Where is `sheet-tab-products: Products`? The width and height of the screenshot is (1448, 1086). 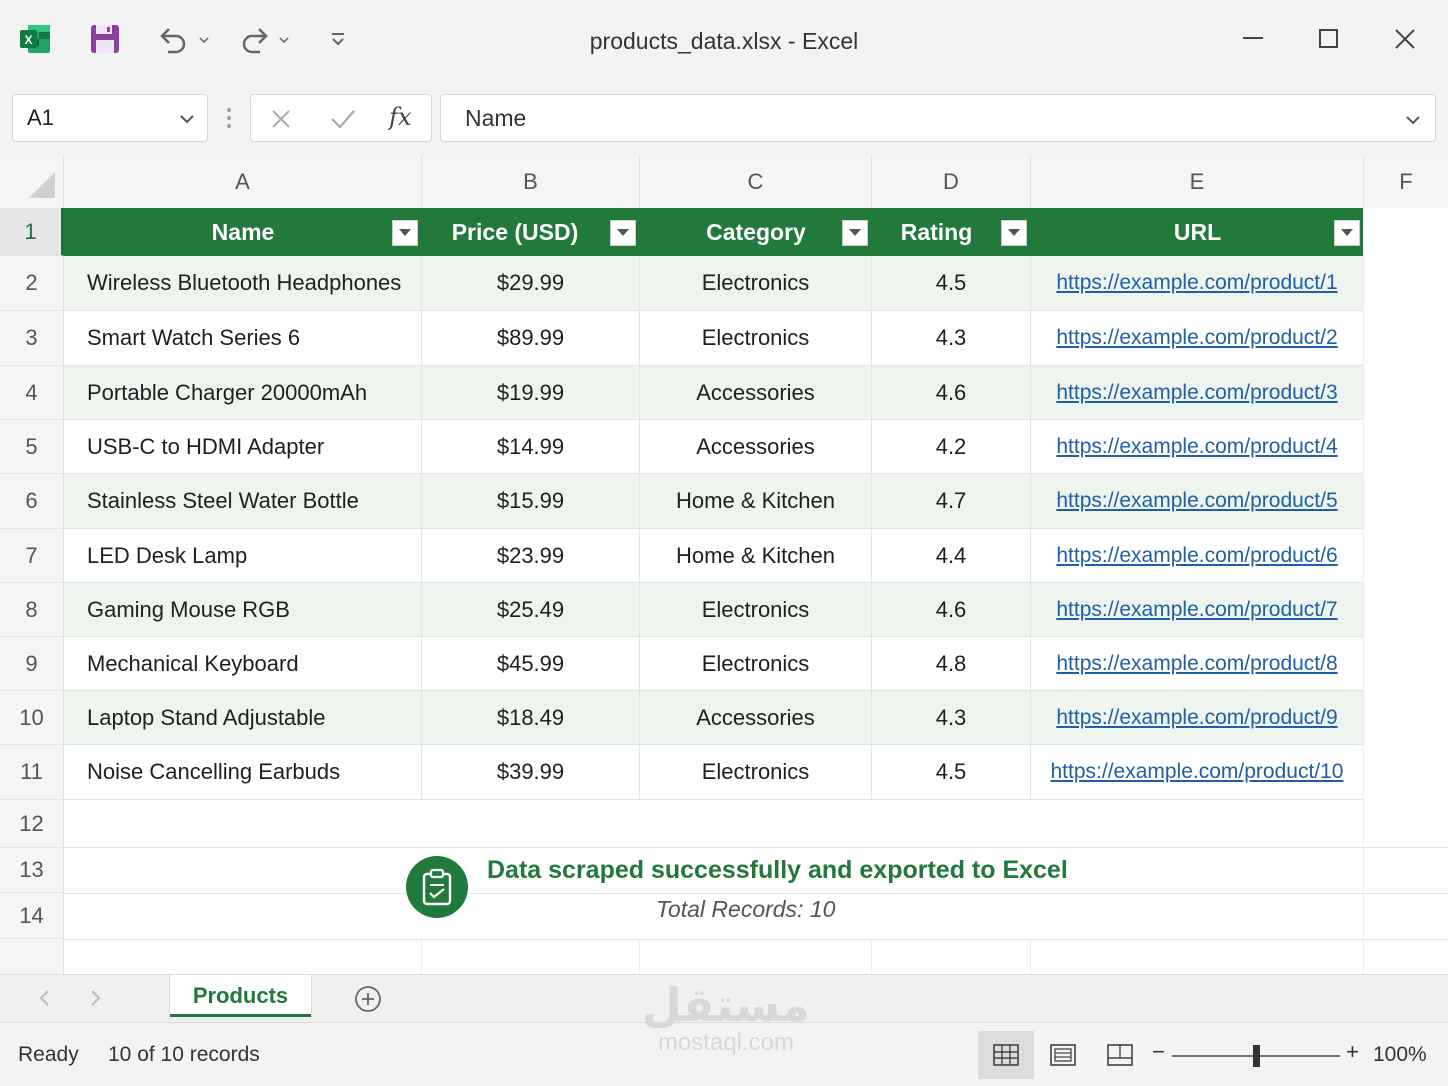 sheet-tab-products: Products is located at coordinates (240, 996).